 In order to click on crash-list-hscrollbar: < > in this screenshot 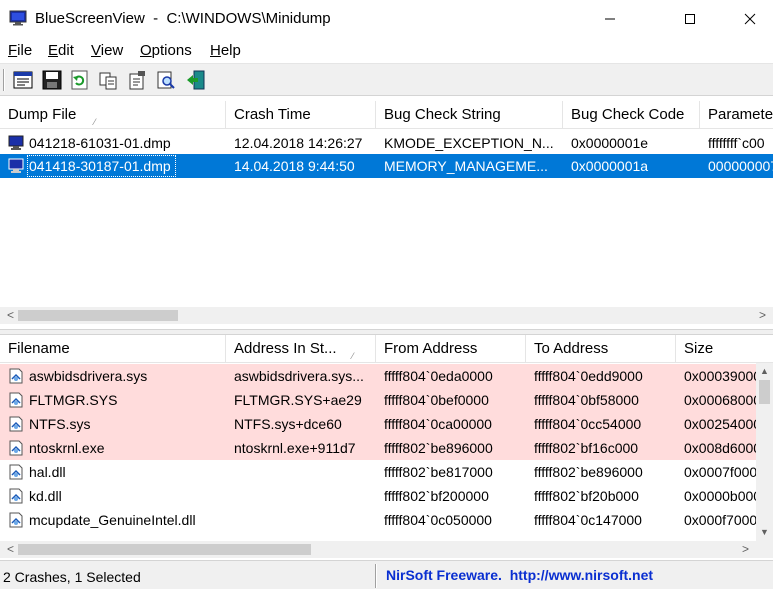, I will do `click(386, 315)`.